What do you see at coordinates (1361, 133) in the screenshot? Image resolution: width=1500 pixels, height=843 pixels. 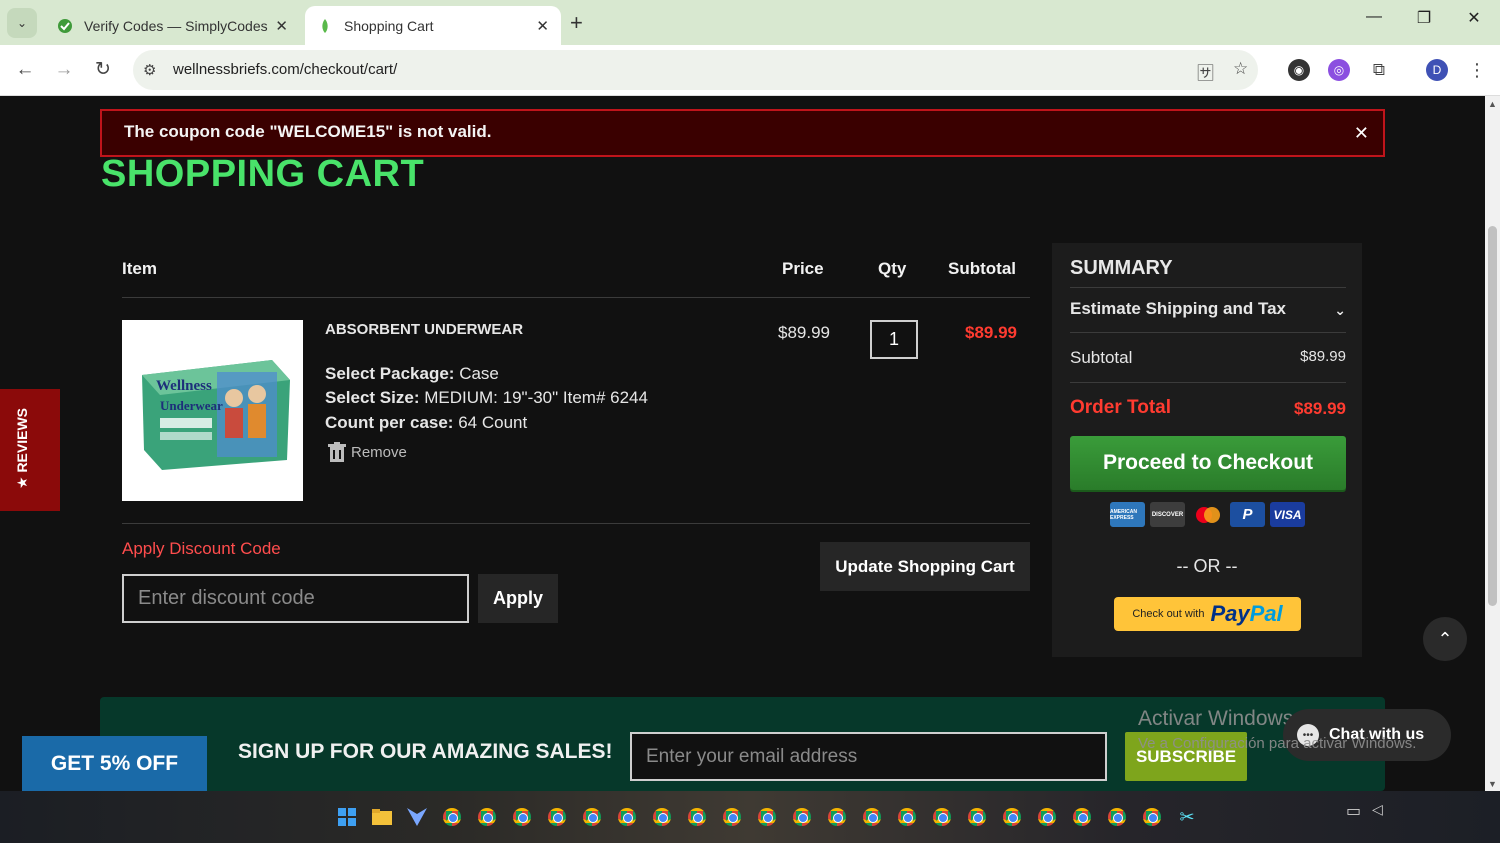 I see `close-icon: ✕` at bounding box center [1361, 133].